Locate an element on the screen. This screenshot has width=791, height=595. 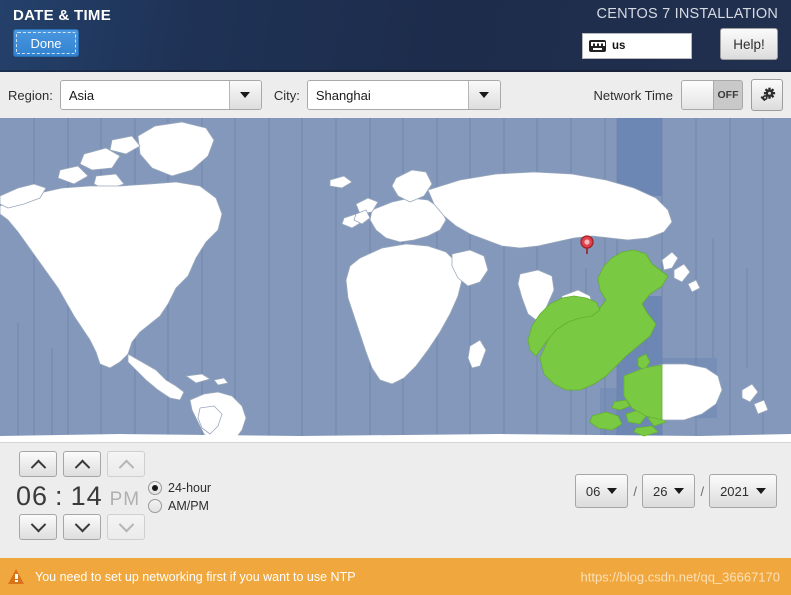
hour-increment-button is located at coordinates (38, 464).